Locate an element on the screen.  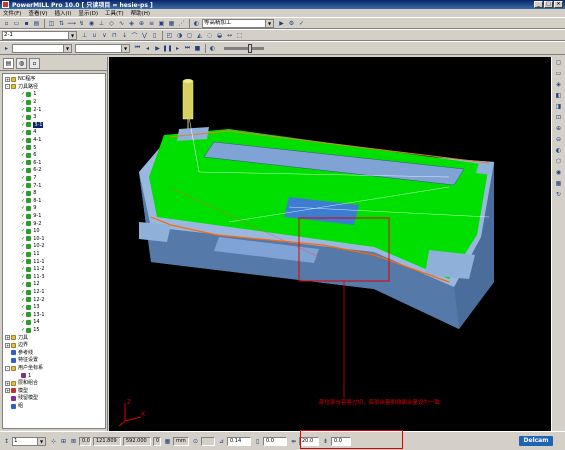
sim-pause-icon: ❚❚ is located at coordinates (167, 48).